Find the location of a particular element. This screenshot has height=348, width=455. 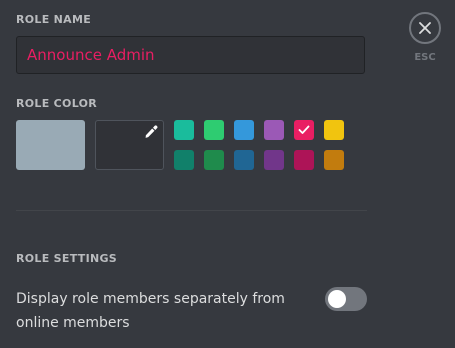

color-swatch-selected is located at coordinates (304, 130).